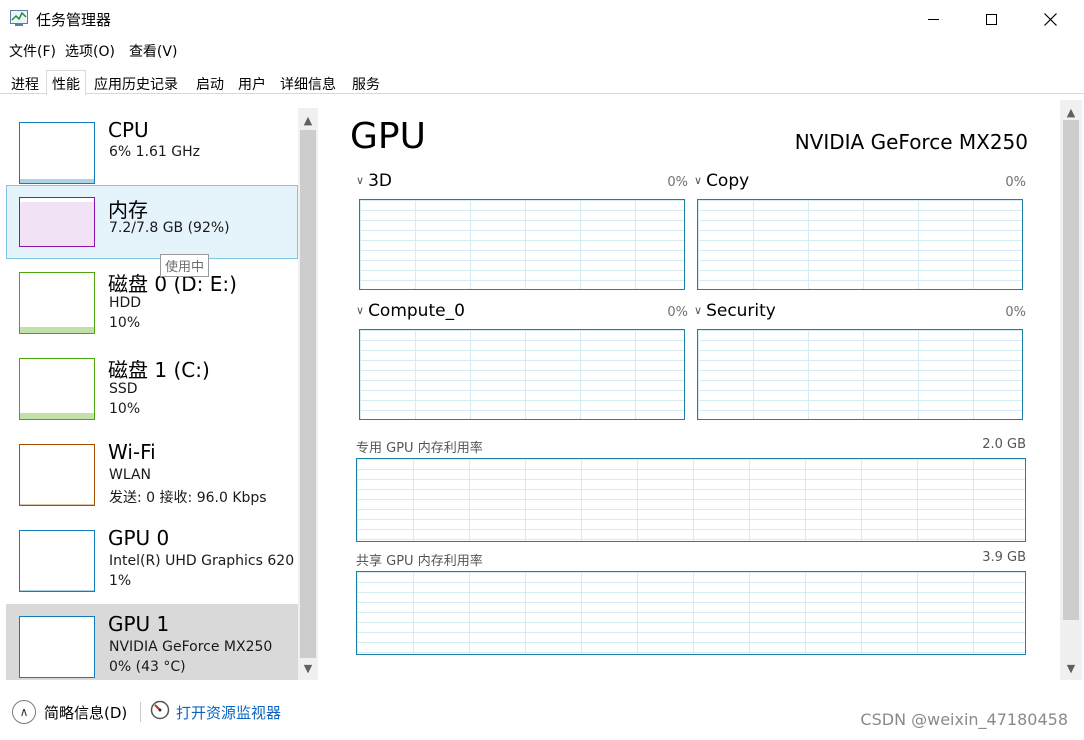 This screenshot has width=1084, height=740. Describe the element at coordinates (380, 181) in the screenshot. I see `engine-label: 3D` at that location.